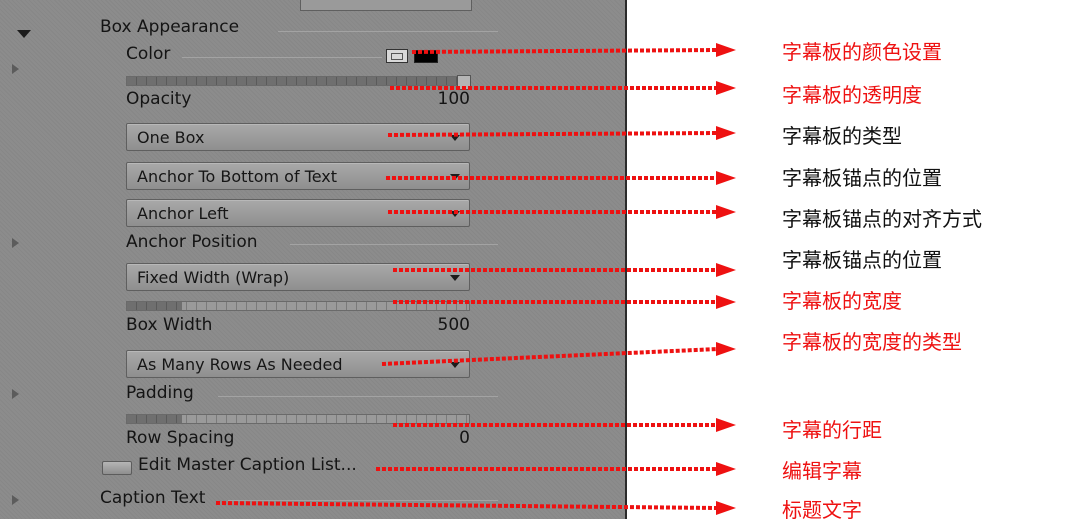 The height and width of the screenshot is (523, 1065). Describe the element at coordinates (842, 301) in the screenshot. I see `annotation-box-width: 字幕板的宽度` at that location.